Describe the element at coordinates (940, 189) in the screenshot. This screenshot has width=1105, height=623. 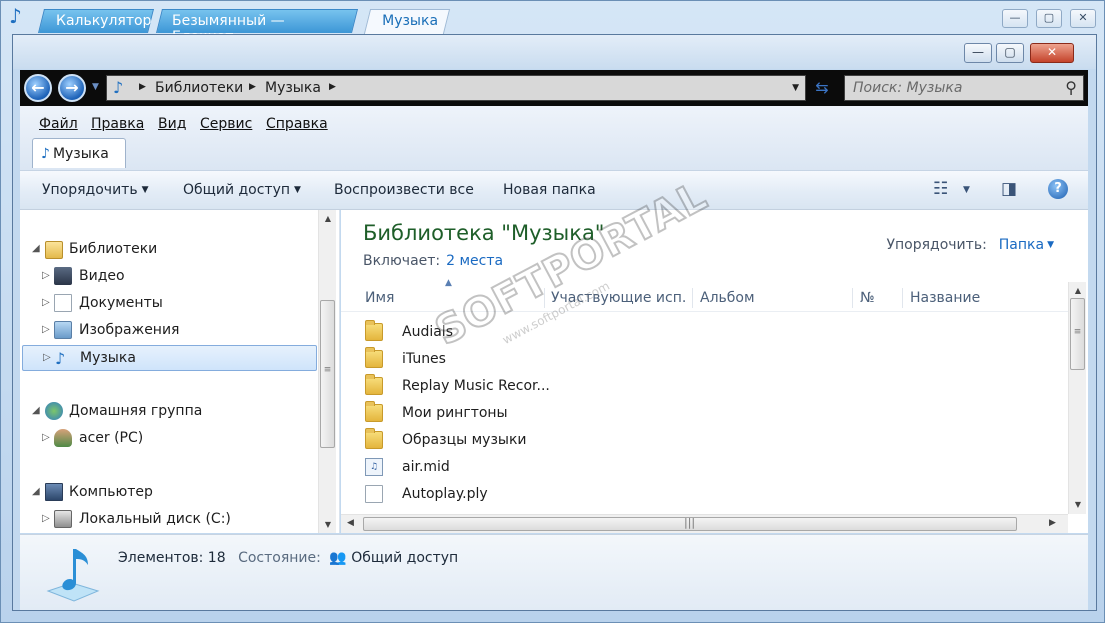
I see `view-options-icon: ☷` at that location.